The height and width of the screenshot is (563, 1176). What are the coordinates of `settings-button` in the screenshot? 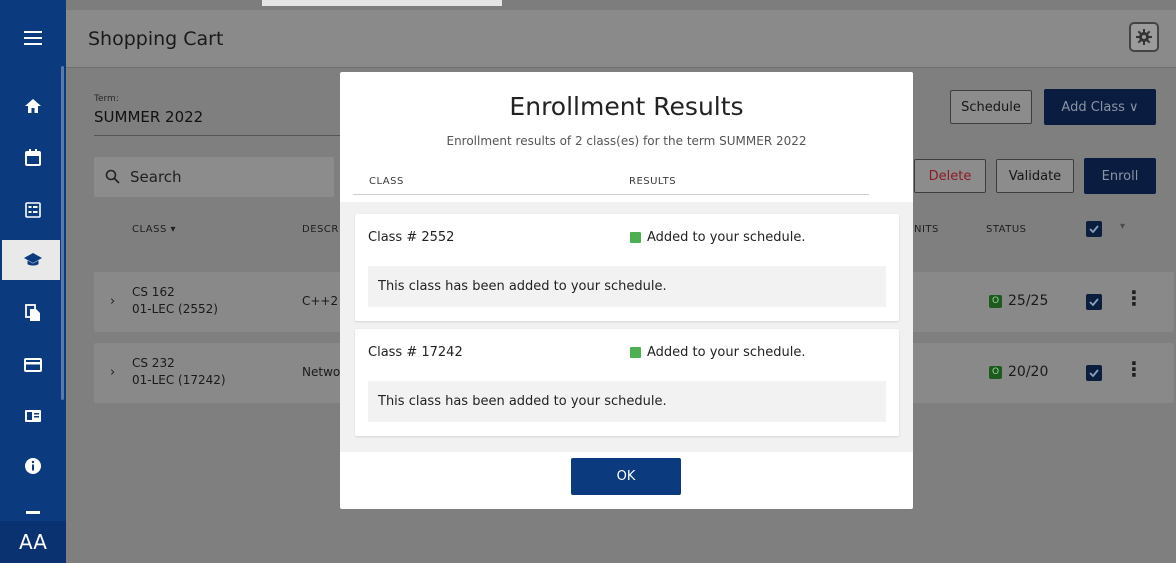 It's located at (1144, 37).